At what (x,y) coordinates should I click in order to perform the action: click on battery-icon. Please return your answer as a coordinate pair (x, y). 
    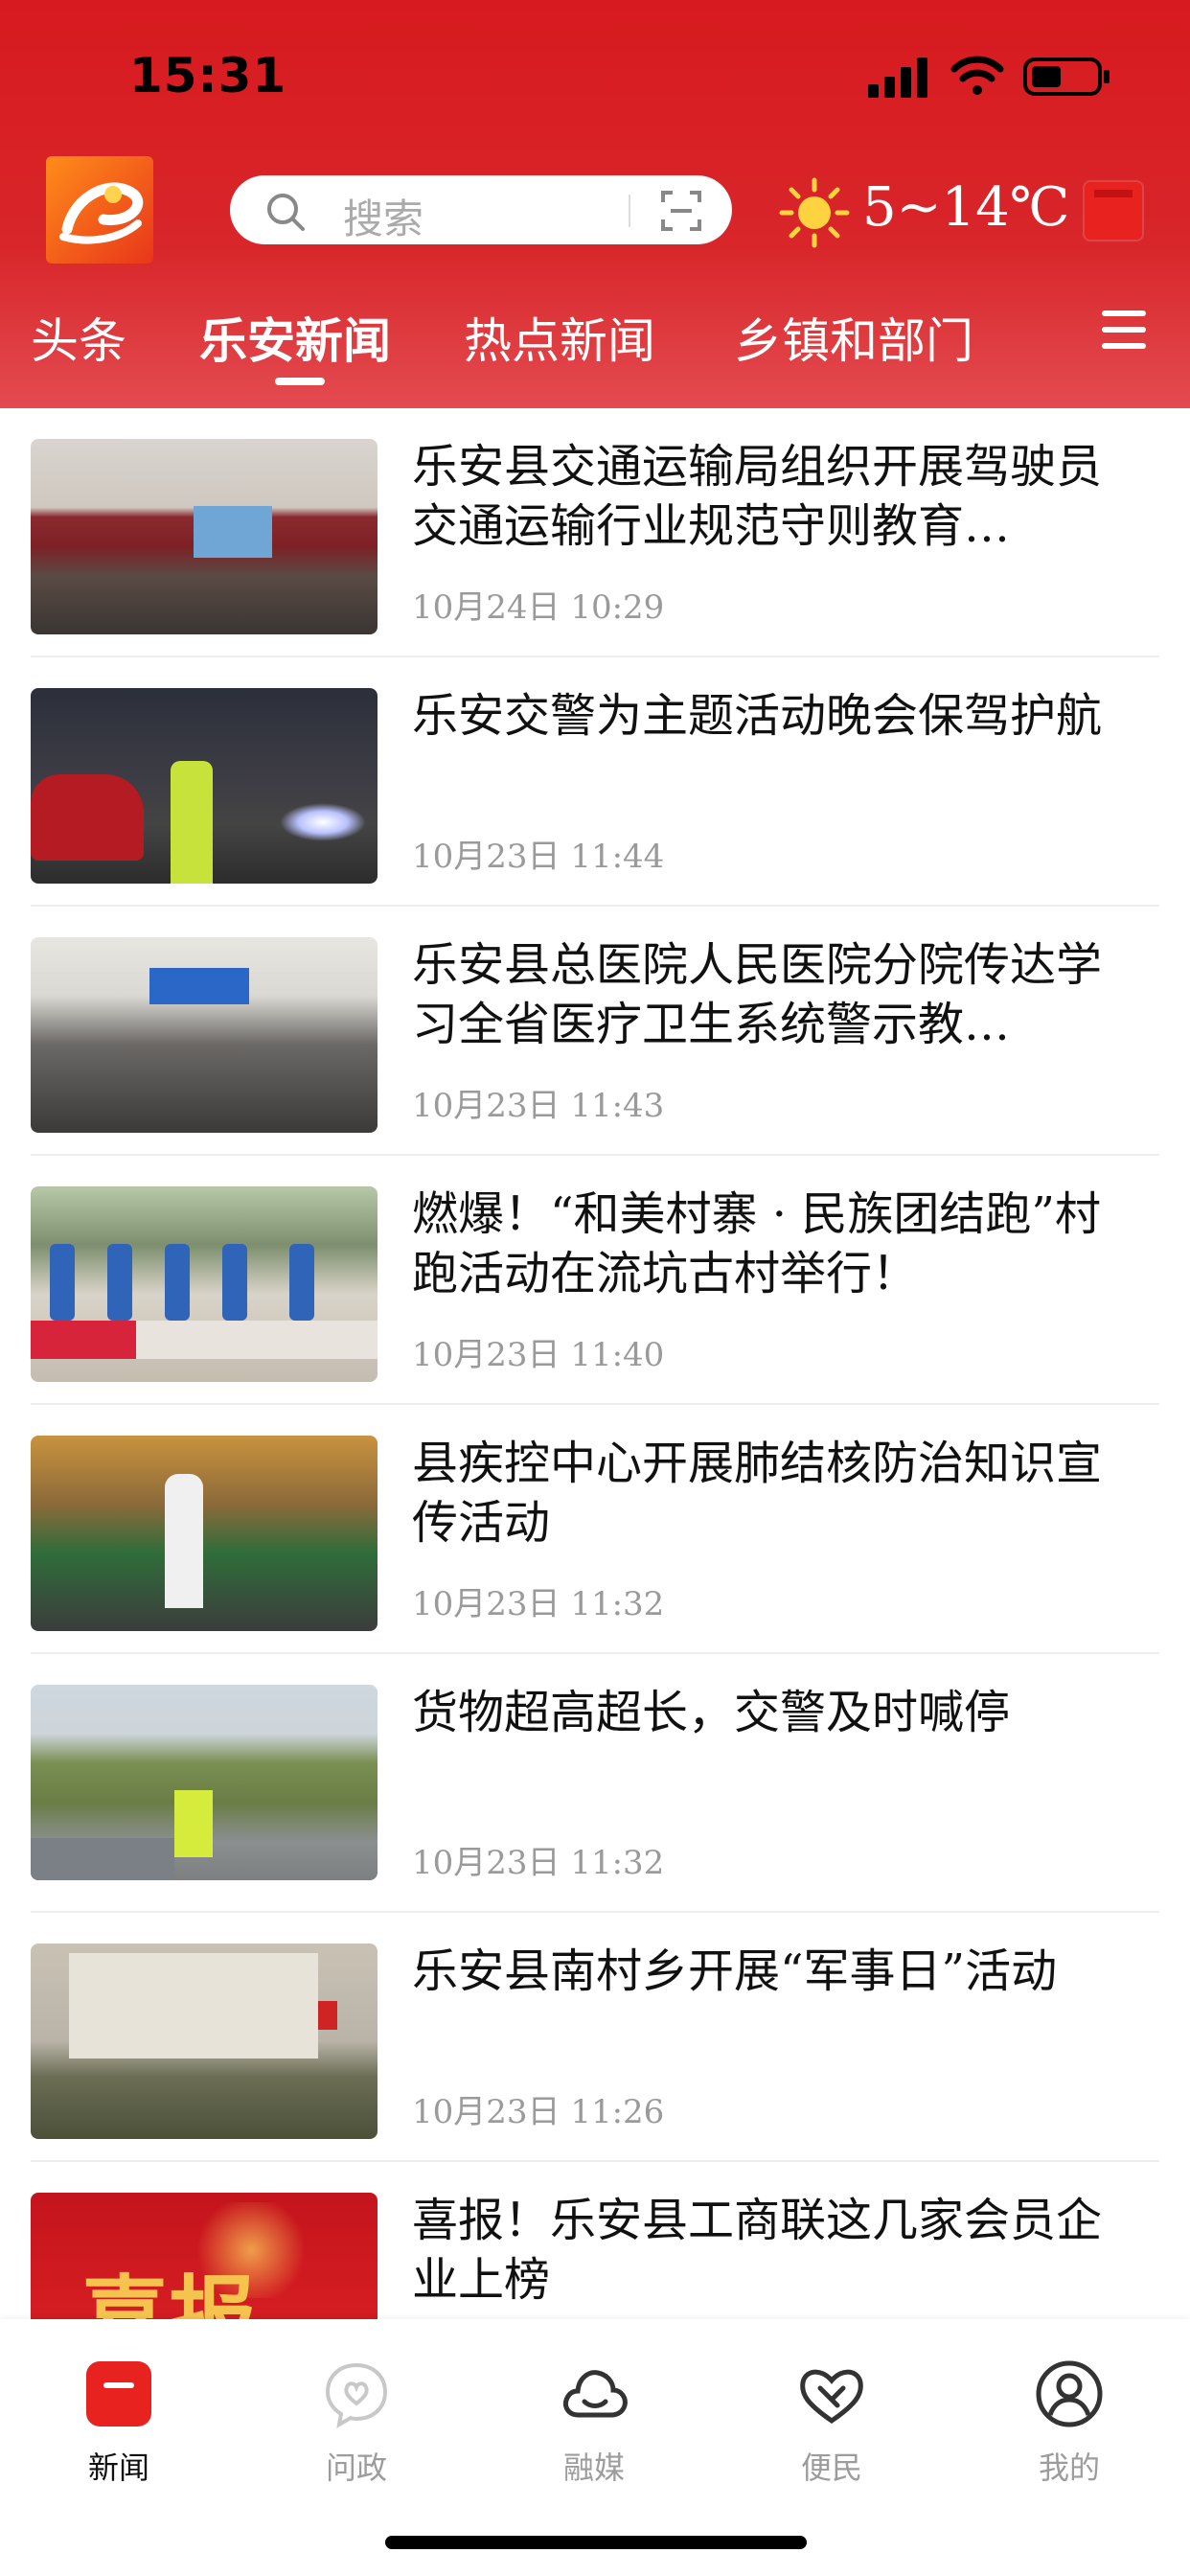
    Looking at the image, I should click on (1067, 77).